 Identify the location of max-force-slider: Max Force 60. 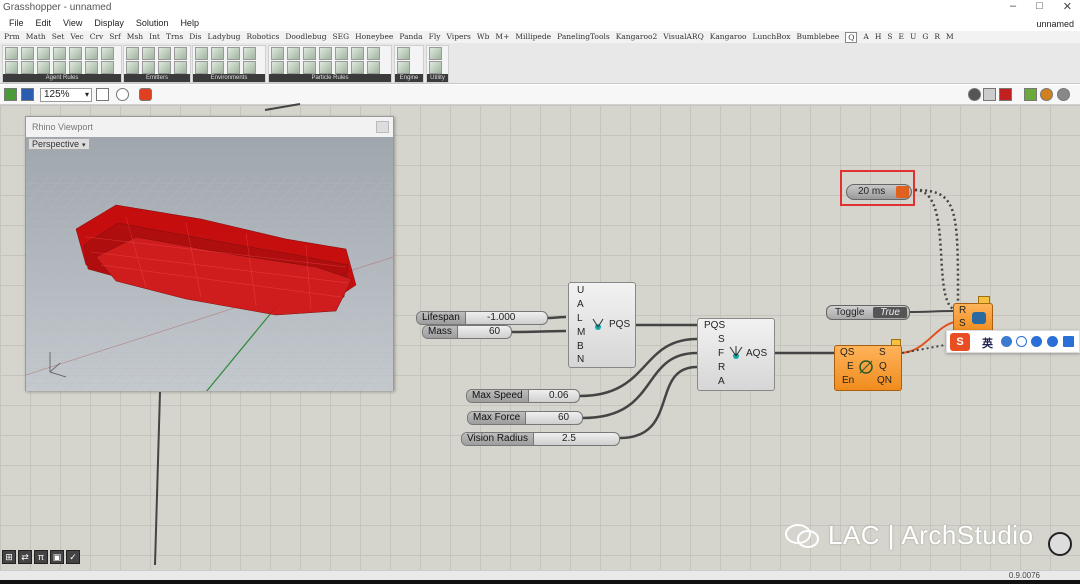
(525, 418).